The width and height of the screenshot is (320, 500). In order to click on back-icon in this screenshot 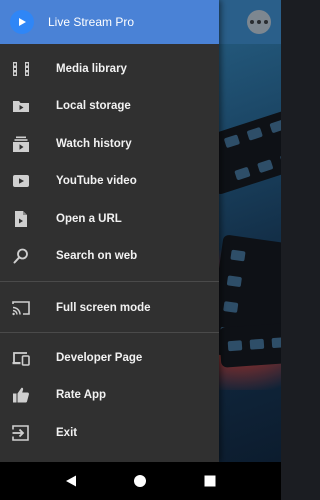, I will do `click(71, 481)`.